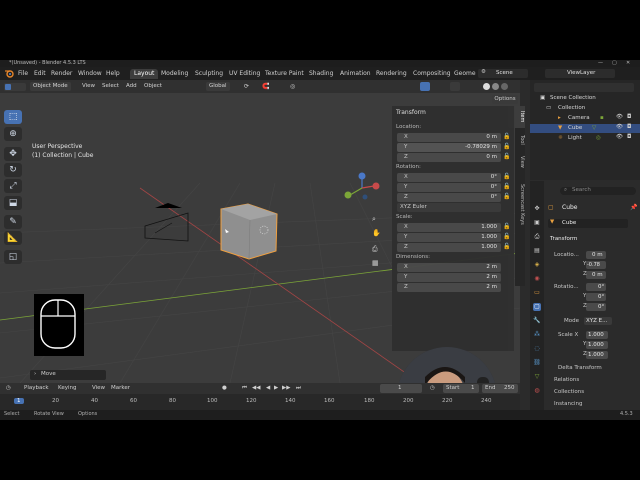 This screenshot has width=640, height=480. I want to click on camera-object, so click(166, 222).